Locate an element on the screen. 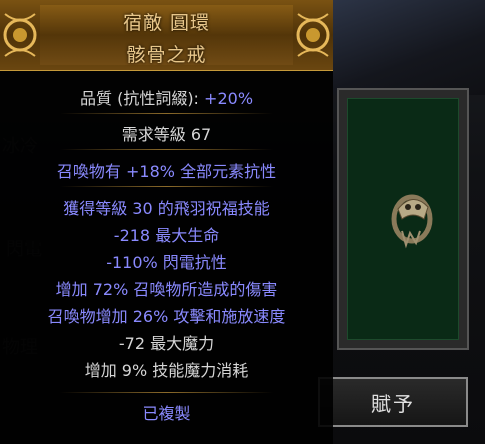 The width and height of the screenshot is (485, 444). quality-line: 品質 (抗性詞綴): +20% is located at coordinates (166, 97).